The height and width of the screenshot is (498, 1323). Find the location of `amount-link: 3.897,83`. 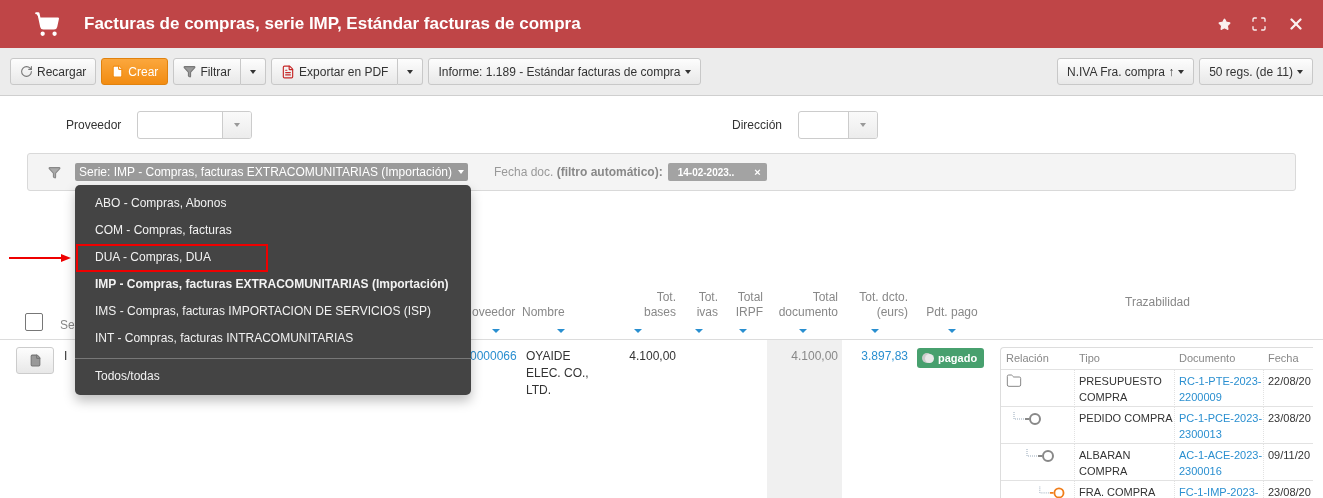

amount-link: 3.897,83 is located at coordinates (884, 356).